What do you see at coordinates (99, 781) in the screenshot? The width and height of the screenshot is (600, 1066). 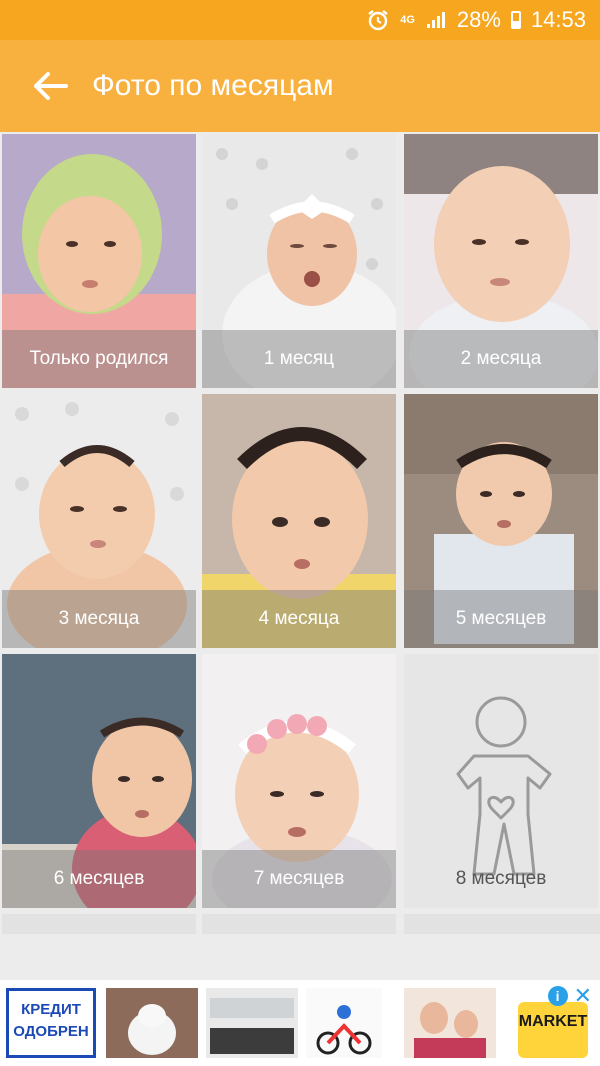 I see `photo-tile-6-months: 6 месяцев` at bounding box center [99, 781].